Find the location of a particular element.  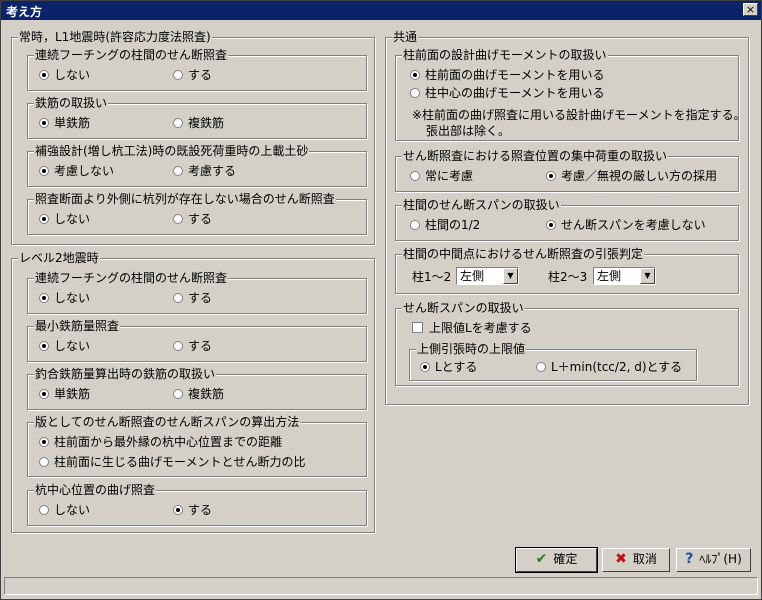

group-l2-min-rebar: 最小鉄筋量照査 しない する is located at coordinates (197, 340).